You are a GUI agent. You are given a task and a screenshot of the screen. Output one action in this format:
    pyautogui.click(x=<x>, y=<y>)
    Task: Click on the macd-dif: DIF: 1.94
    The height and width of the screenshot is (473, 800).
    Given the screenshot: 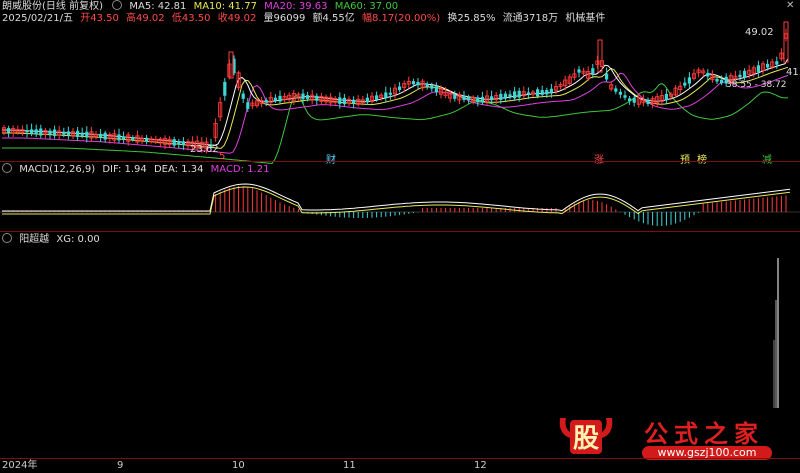 What is the action you would take?
    pyautogui.click(x=124, y=169)
    